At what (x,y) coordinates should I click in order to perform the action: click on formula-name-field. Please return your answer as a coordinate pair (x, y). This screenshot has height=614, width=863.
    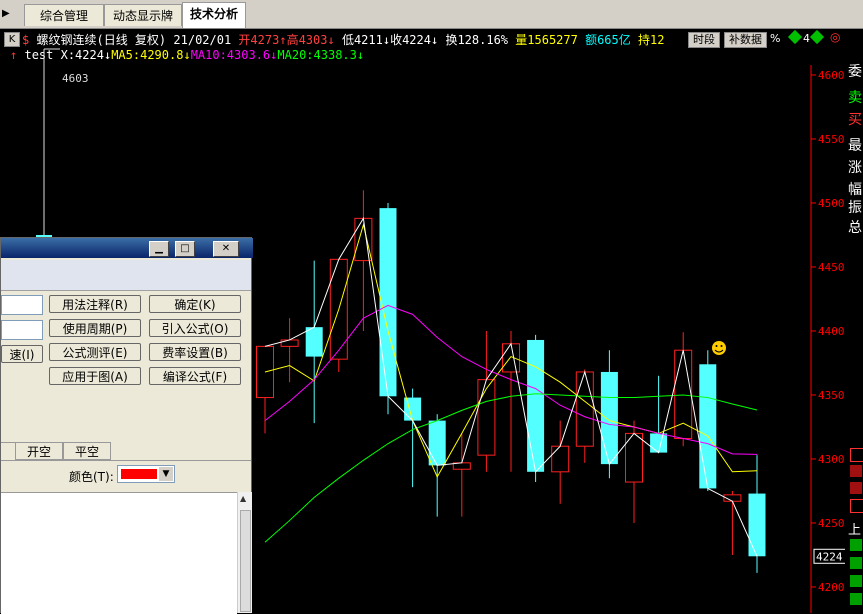
    Looking at the image, I should click on (22, 305).